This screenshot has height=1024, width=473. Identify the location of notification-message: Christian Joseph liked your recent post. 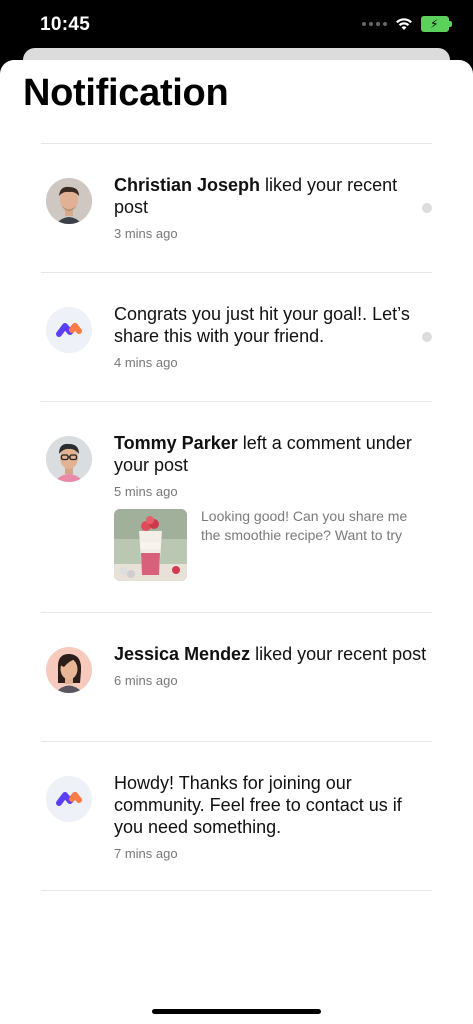
(256, 196).